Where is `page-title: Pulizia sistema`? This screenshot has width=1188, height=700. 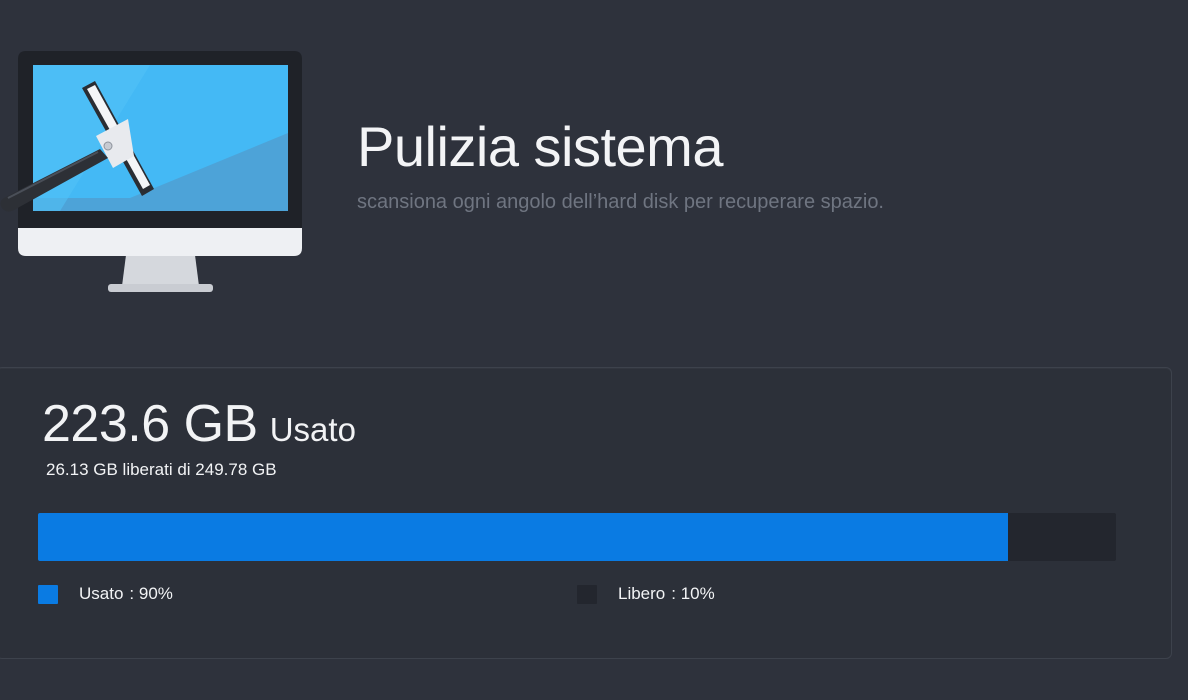
page-title: Pulizia sistema is located at coordinates (540, 146).